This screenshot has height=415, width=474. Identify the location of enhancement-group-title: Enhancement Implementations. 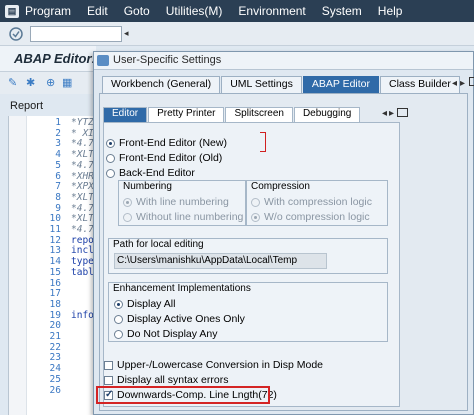
(248, 289).